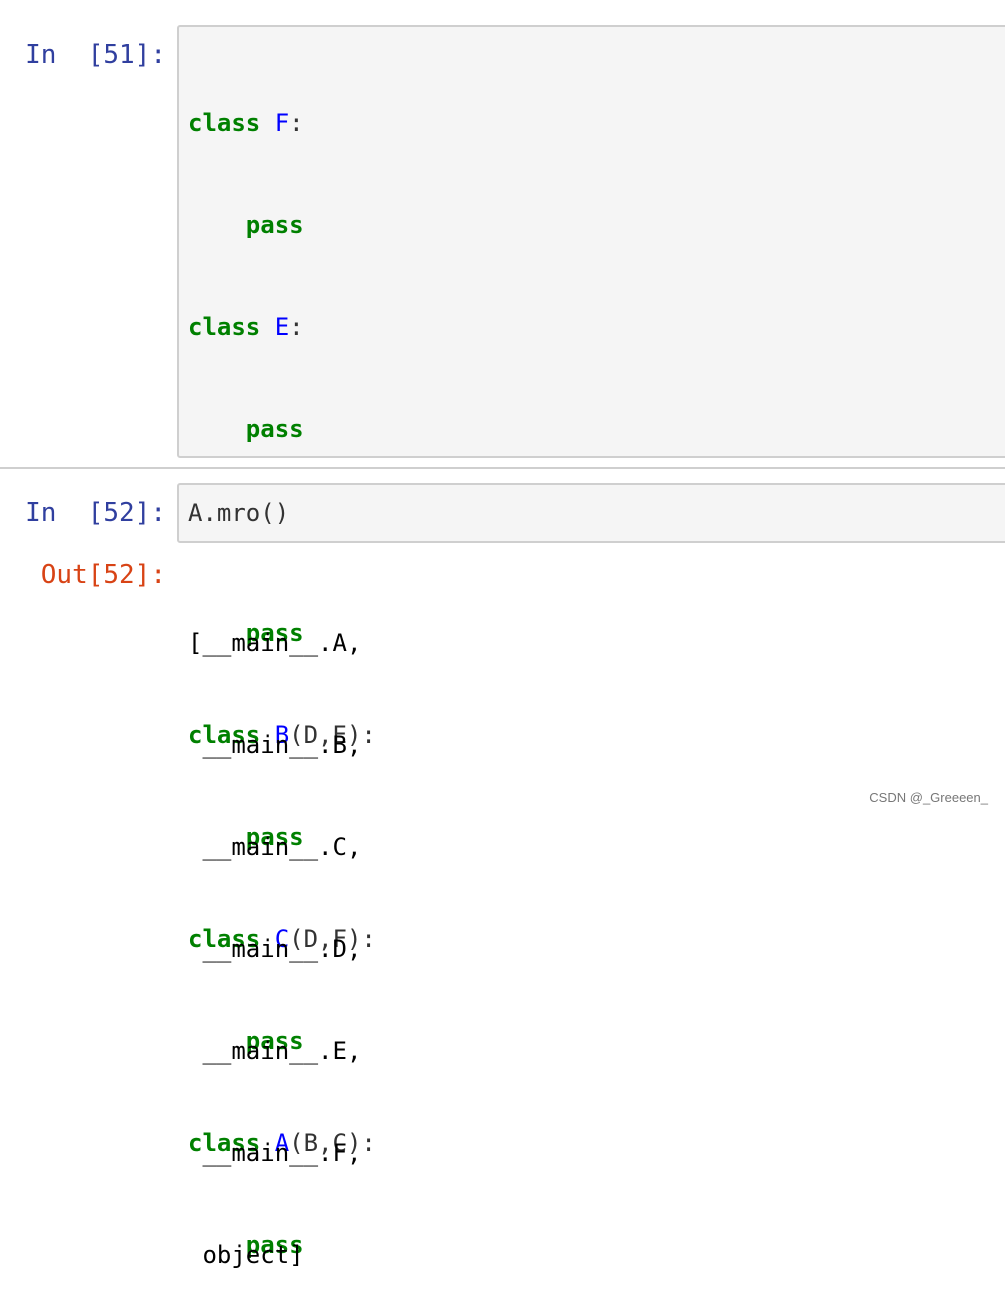 The image size is (1005, 1306). Describe the element at coordinates (502, 468) in the screenshot. I see `cell-divider` at that location.